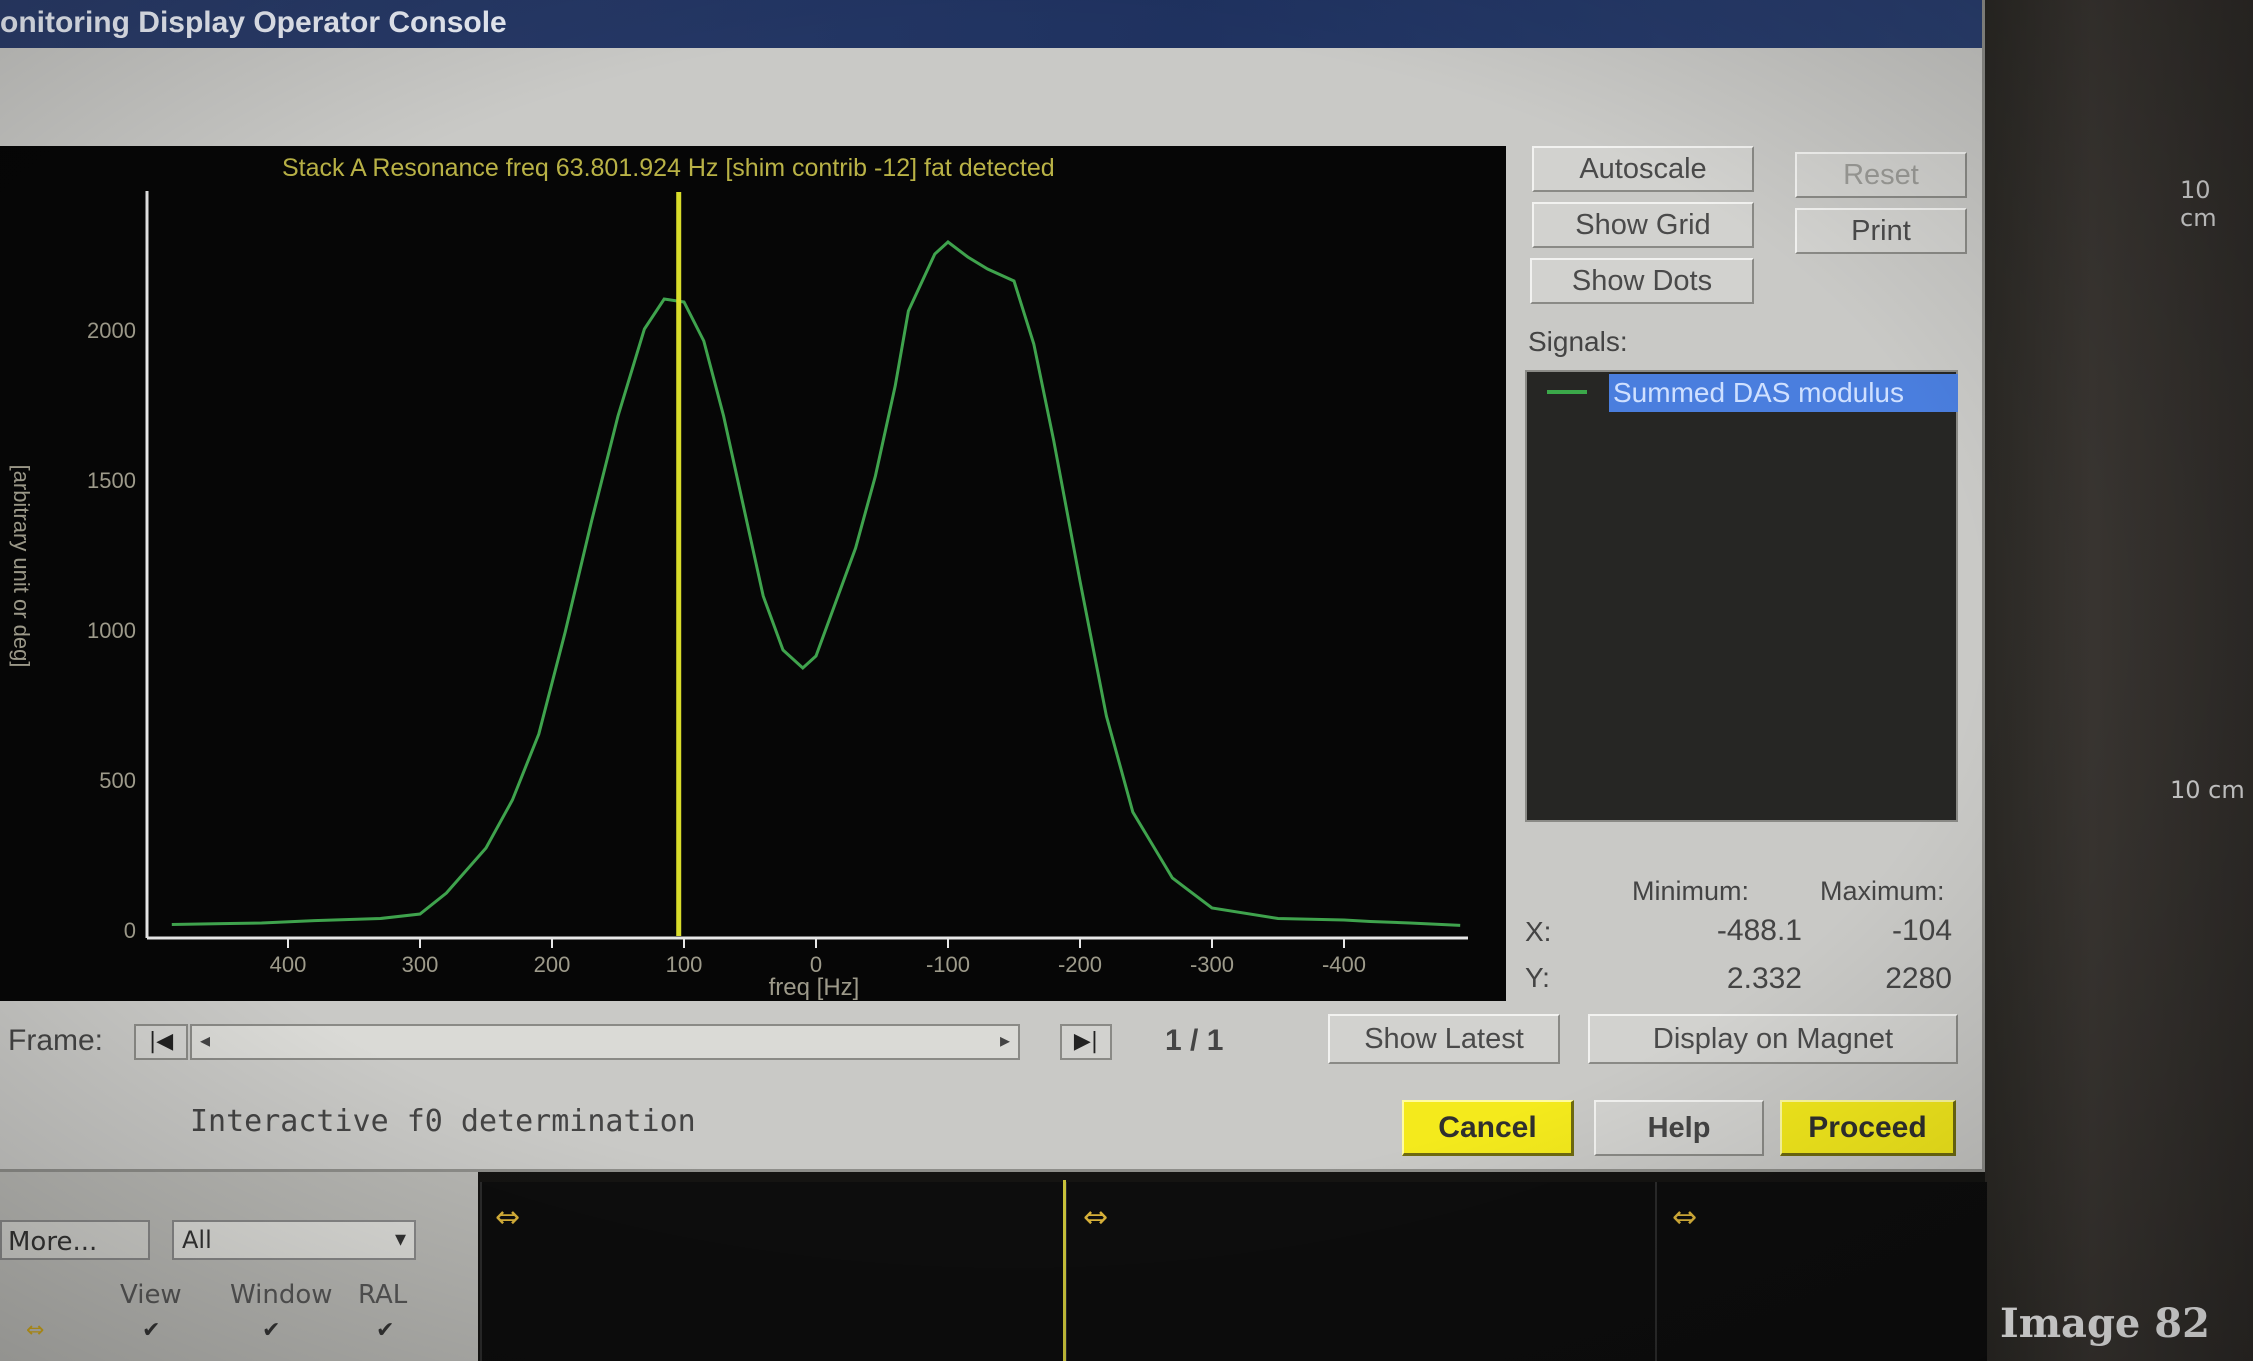  I want to click on mr-cursor-line, so click(1064, 1270).